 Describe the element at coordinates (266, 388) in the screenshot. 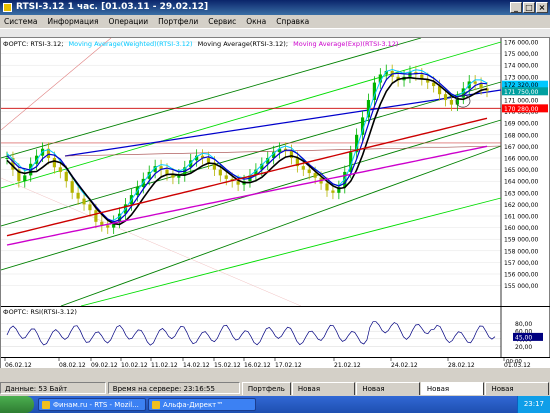

I see `tab-portfolio: Портфель` at that location.